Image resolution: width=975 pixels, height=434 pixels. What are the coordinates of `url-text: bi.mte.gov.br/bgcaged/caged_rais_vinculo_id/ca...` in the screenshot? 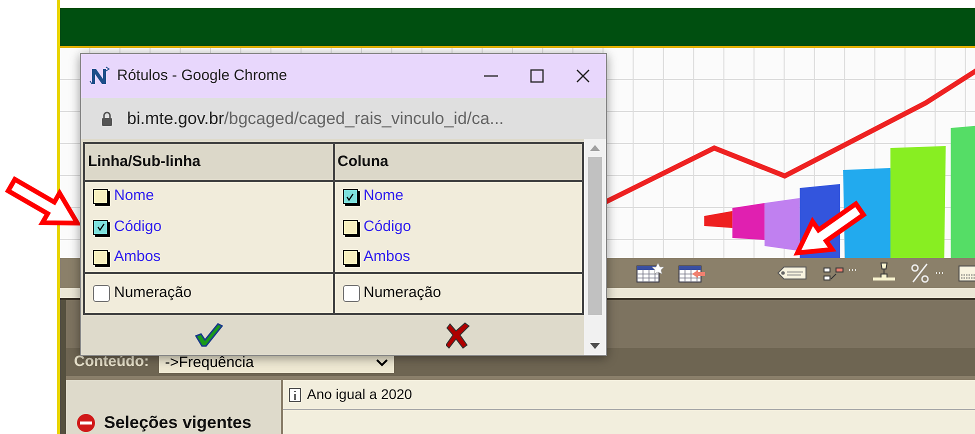 It's located at (315, 119).